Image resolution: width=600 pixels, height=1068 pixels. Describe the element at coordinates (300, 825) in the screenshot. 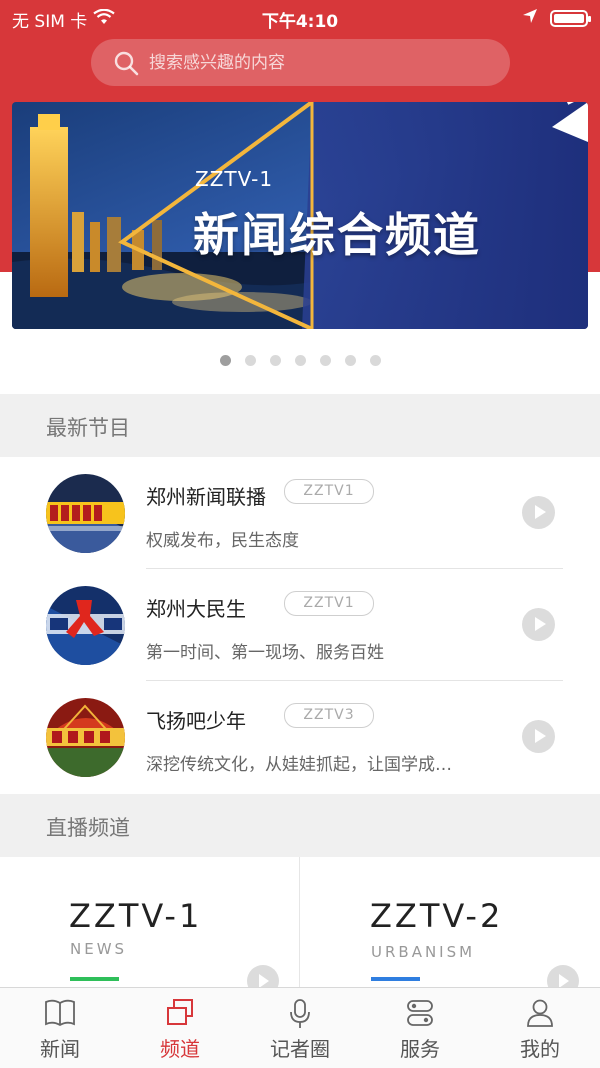

I see `live-channels-header: 直播频道` at that location.